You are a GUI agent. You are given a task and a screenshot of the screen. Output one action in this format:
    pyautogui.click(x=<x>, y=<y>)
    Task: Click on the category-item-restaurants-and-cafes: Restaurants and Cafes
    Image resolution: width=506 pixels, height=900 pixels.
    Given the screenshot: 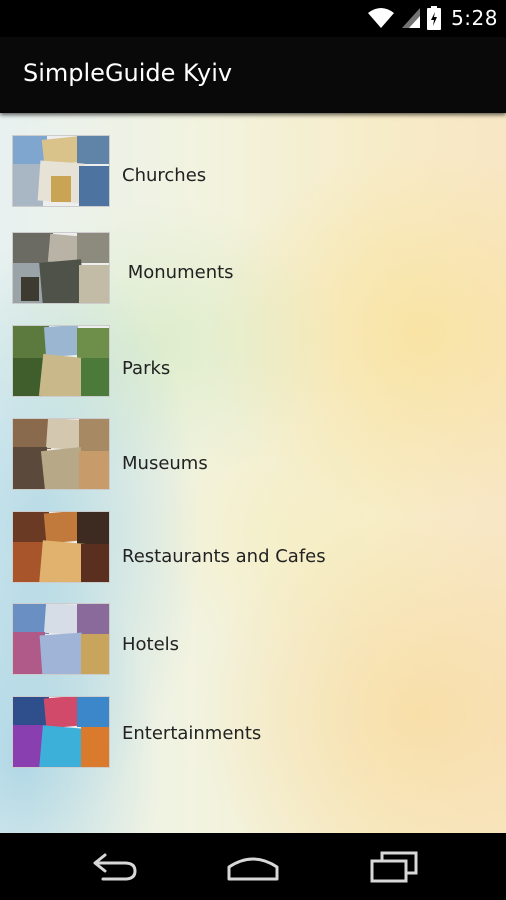 What is the action you would take?
    pyautogui.click(x=253, y=551)
    